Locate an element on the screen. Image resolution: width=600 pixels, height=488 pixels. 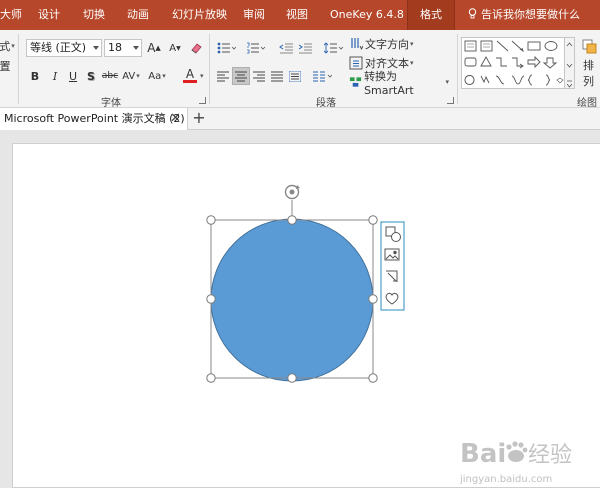
resize-handle-top-right is located at coordinates (373, 220).